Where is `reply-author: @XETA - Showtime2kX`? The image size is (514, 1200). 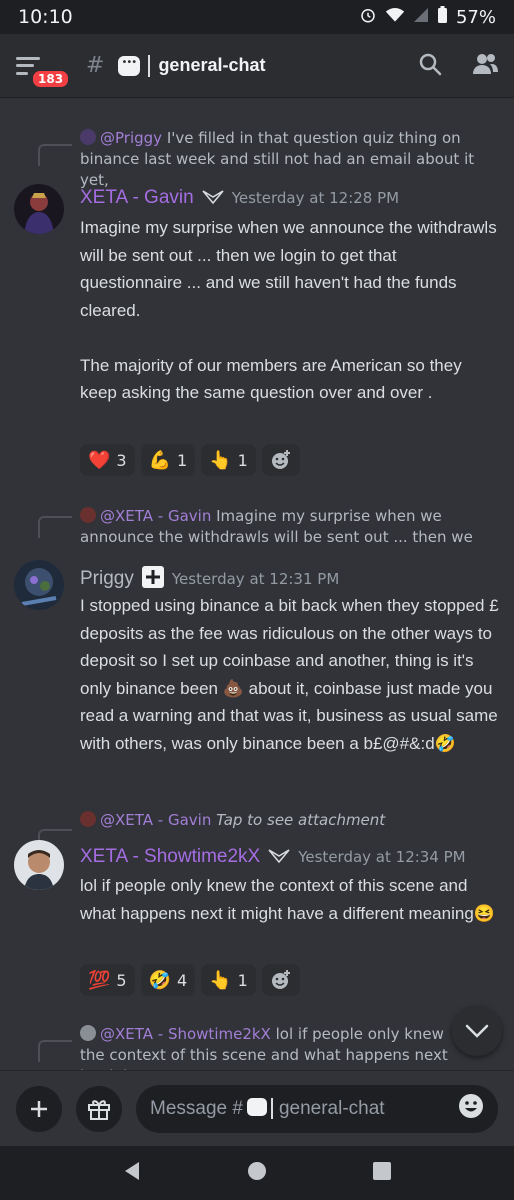 reply-author: @XETA - Showtime2kX is located at coordinates (185, 1034).